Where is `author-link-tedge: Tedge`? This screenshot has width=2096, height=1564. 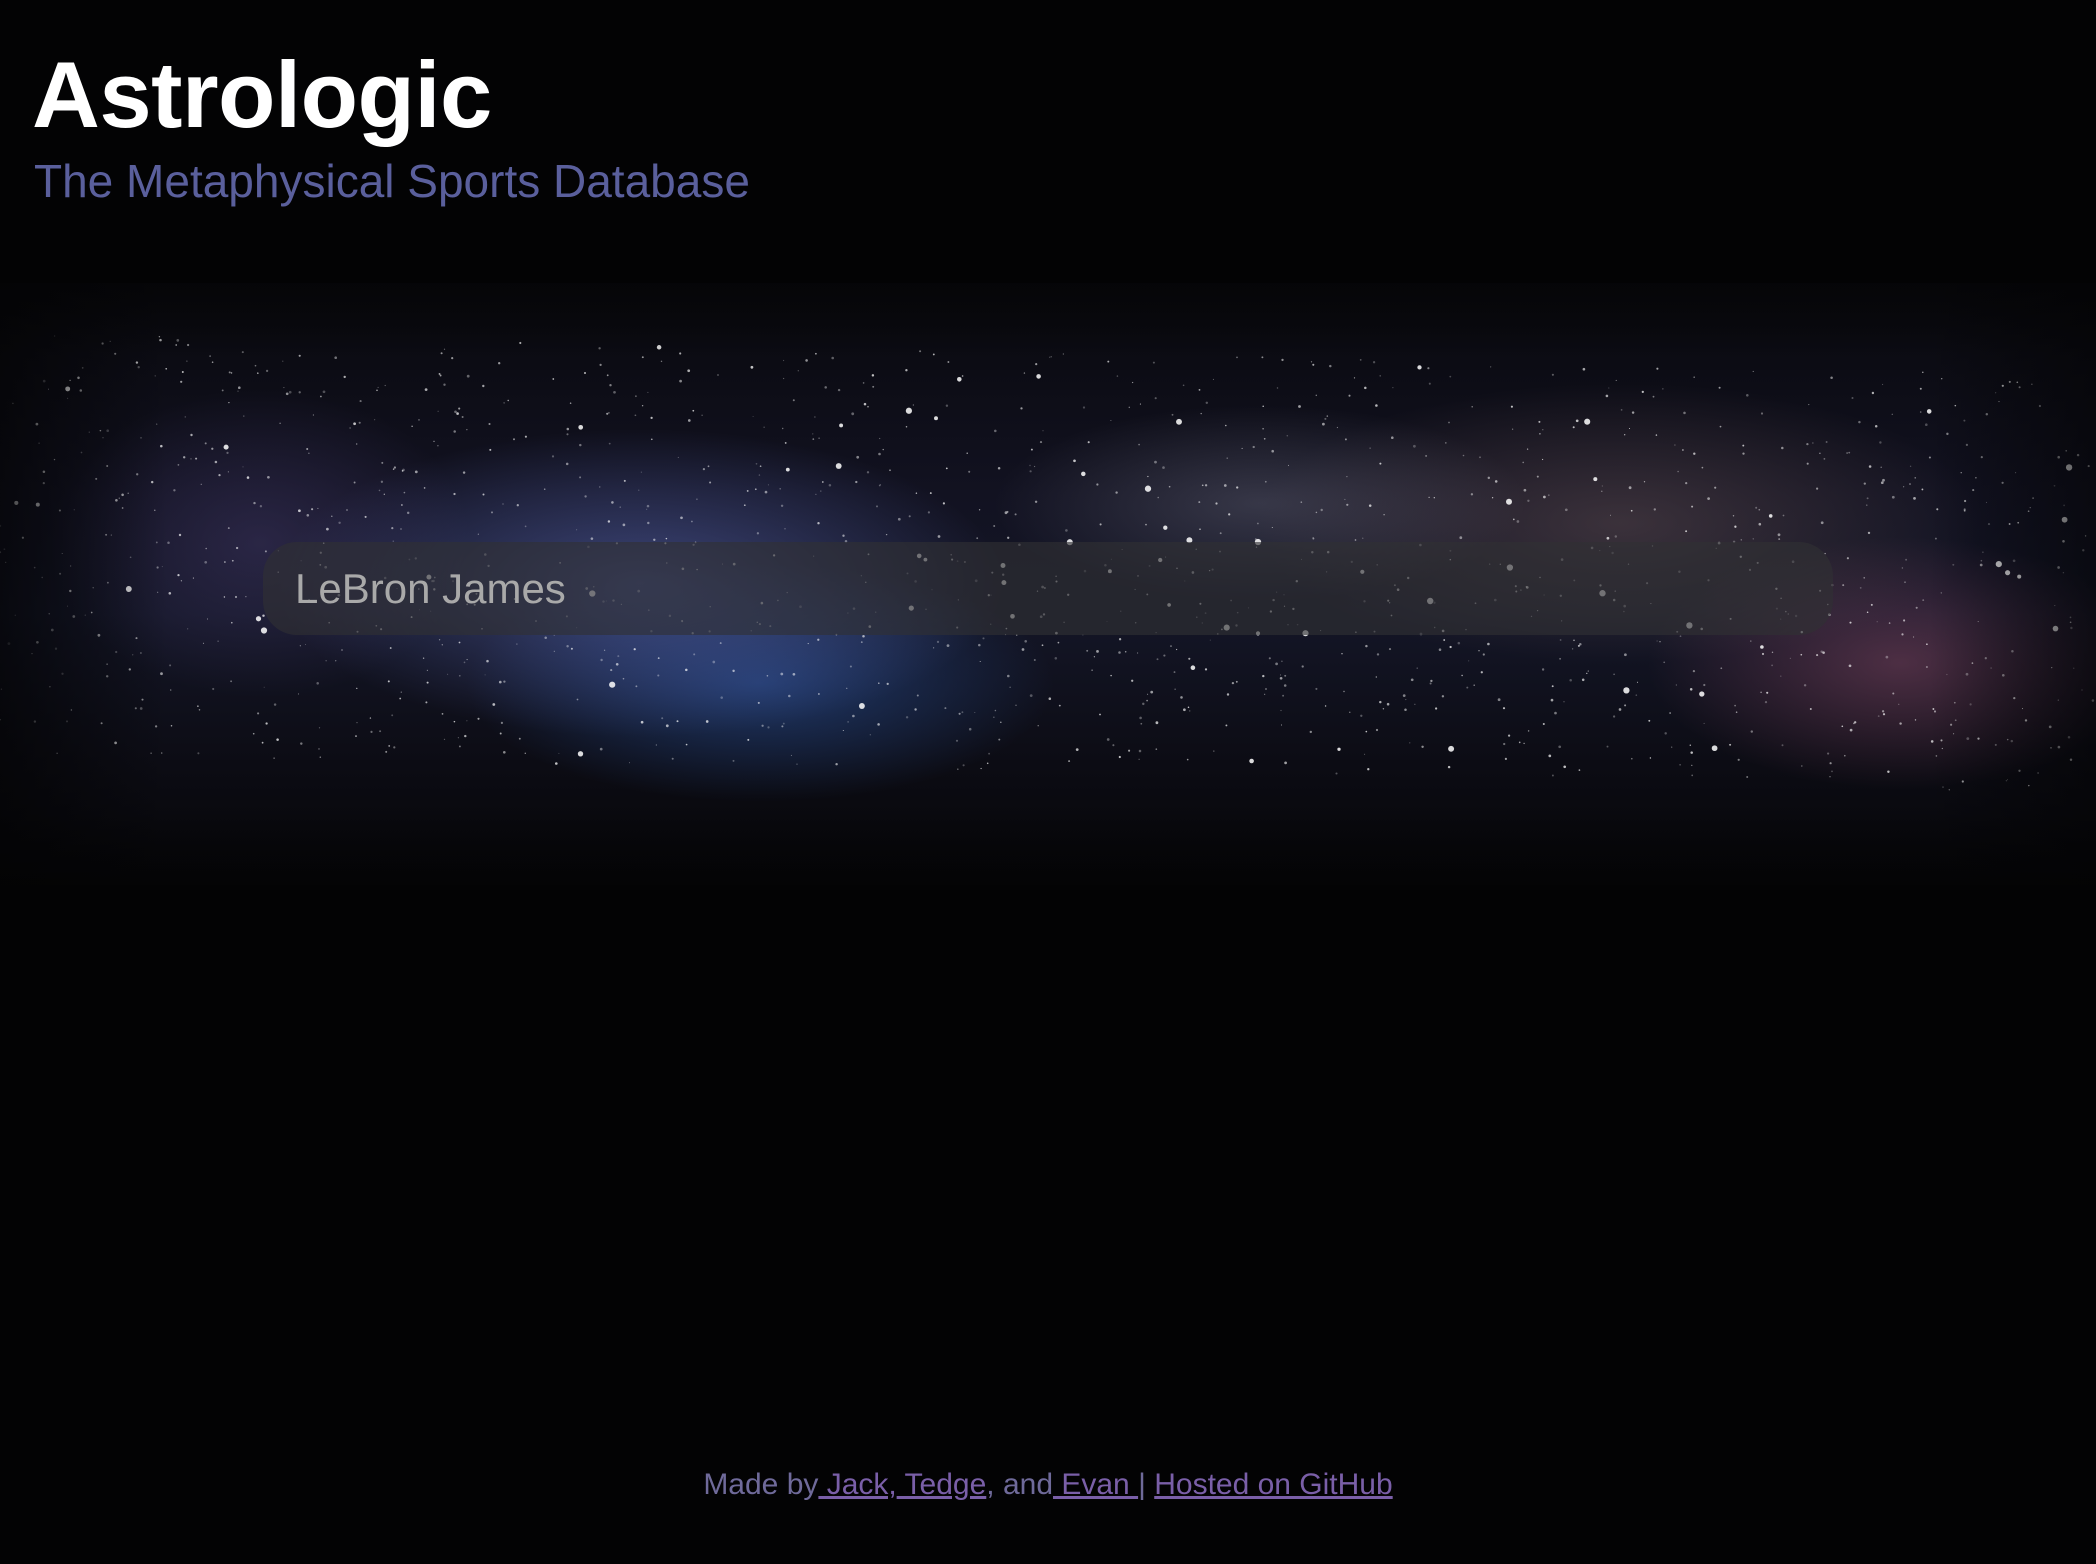
author-link-tedge: Tedge is located at coordinates (942, 1484).